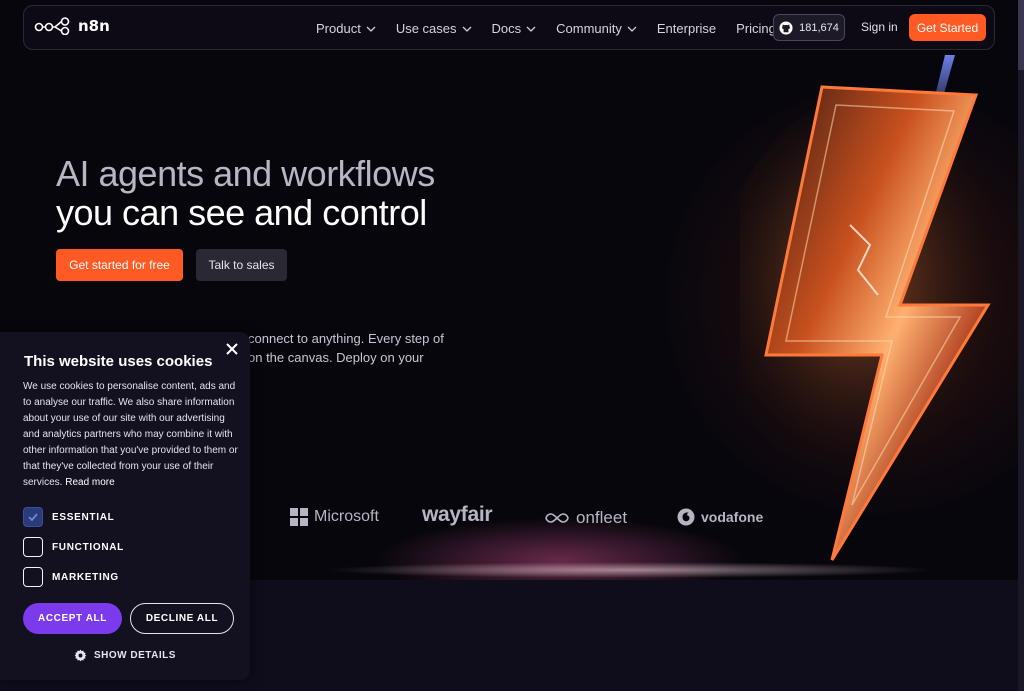 Image resolution: width=1024 pixels, height=691 pixels. Describe the element at coordinates (241, 265) in the screenshot. I see `talk-to-sales-button: Talk to sales` at that location.